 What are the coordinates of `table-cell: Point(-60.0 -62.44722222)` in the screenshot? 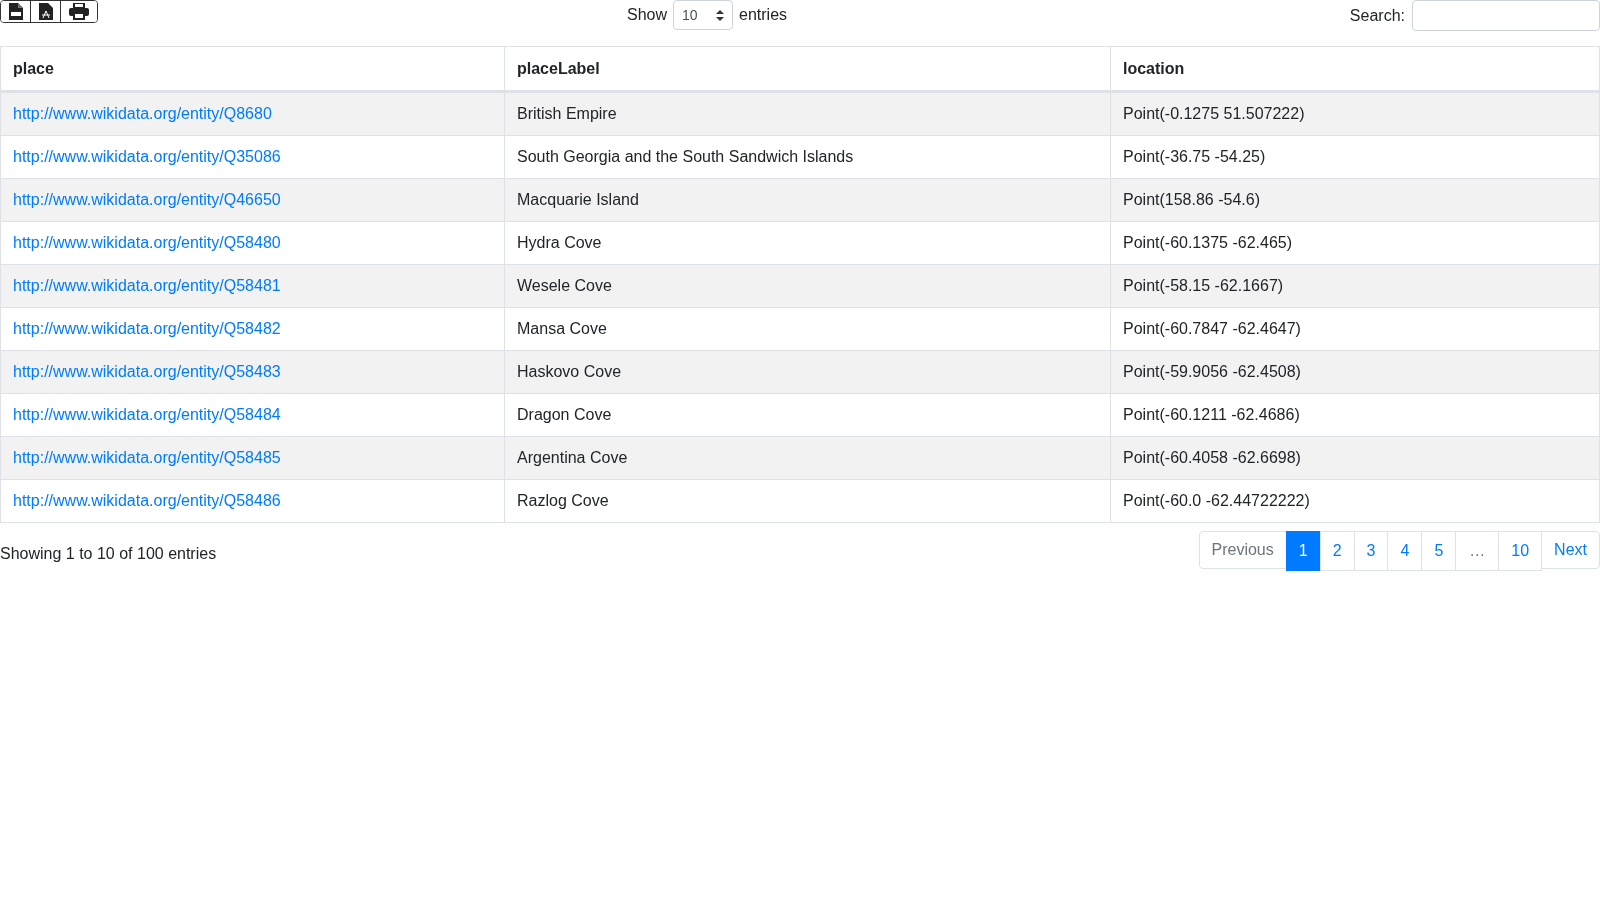 It's located at (1355, 501).